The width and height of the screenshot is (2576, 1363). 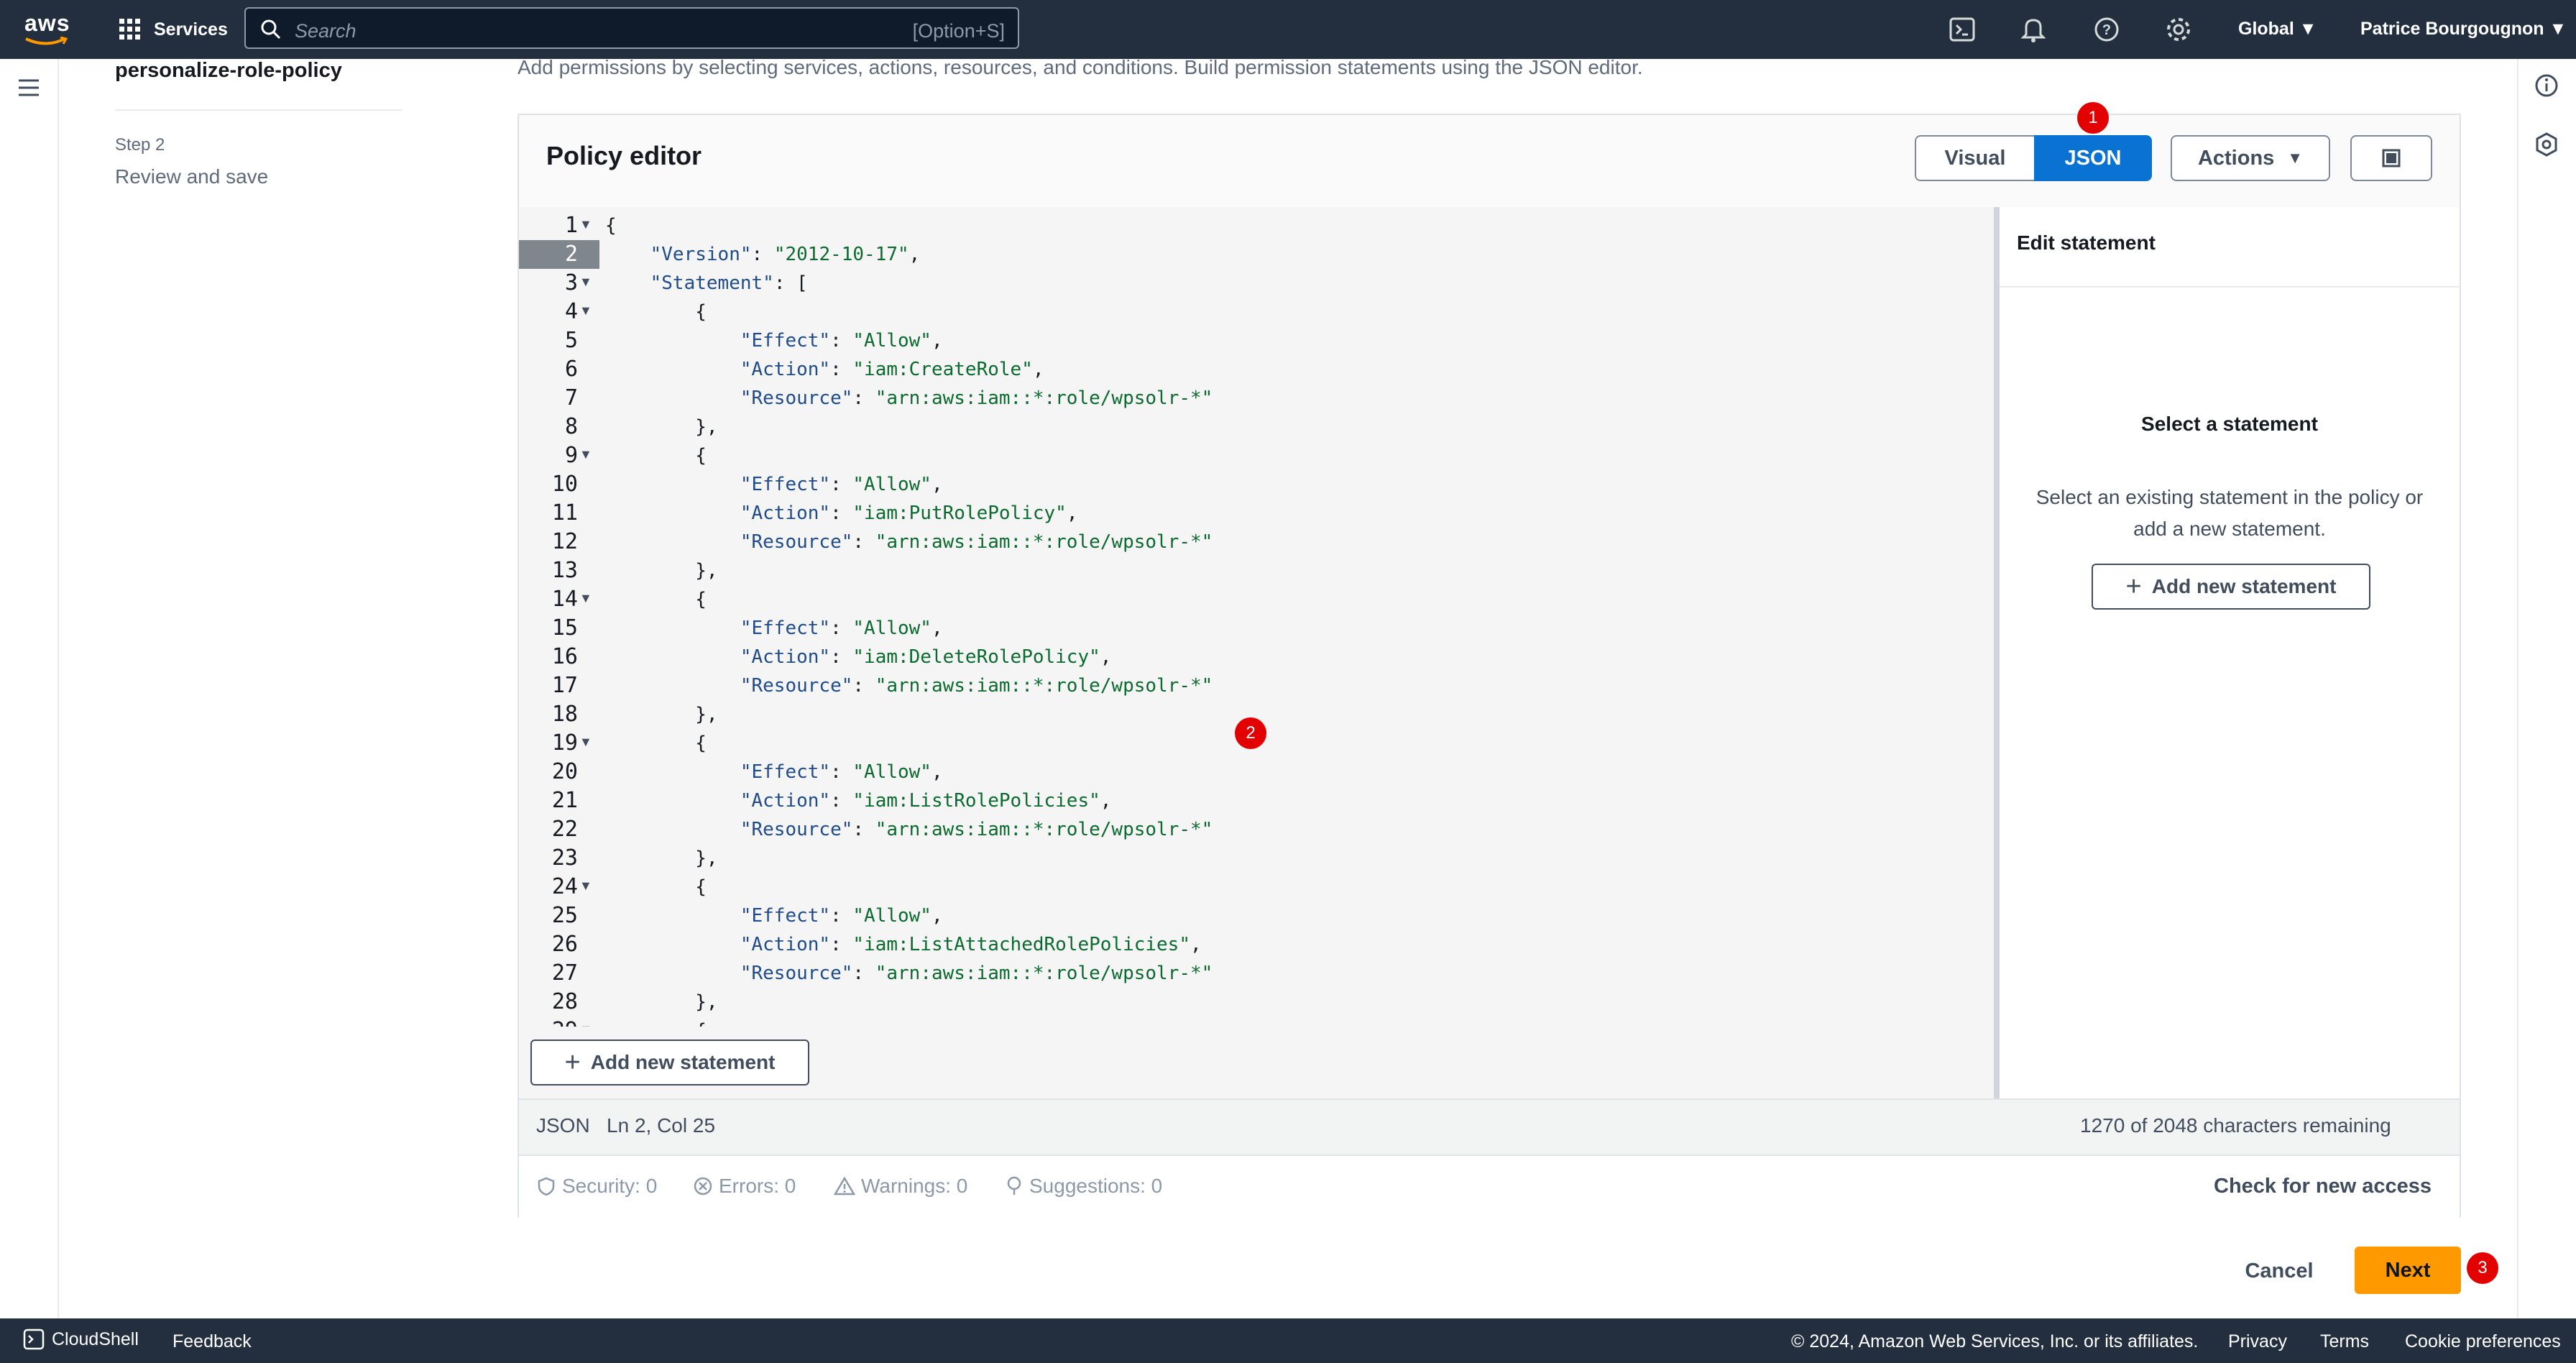 I want to click on suggestions-count: Suggestions: 0, so click(x=1083, y=1187).